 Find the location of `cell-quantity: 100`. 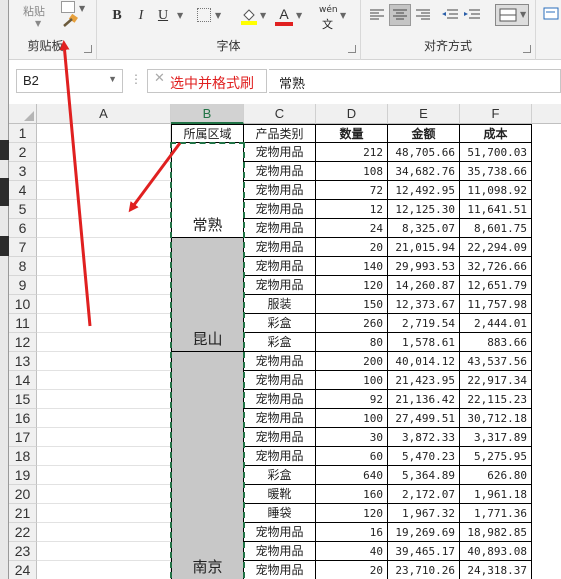

cell-quantity: 100 is located at coordinates (352, 380).